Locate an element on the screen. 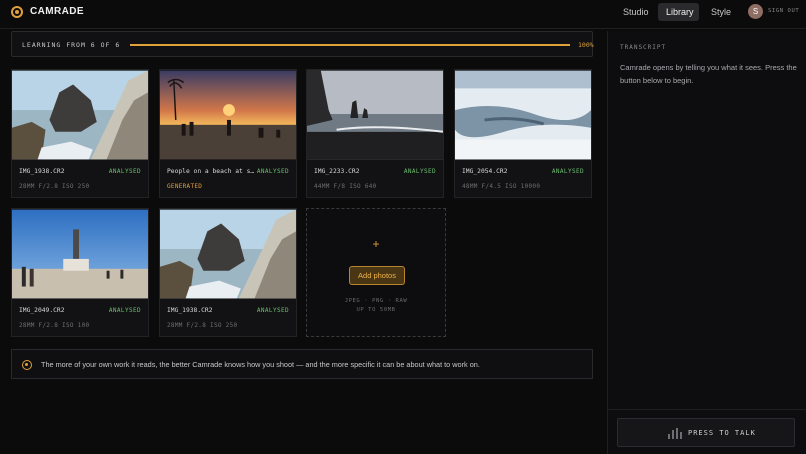  generated-badge: GENERATED is located at coordinates (185, 186).